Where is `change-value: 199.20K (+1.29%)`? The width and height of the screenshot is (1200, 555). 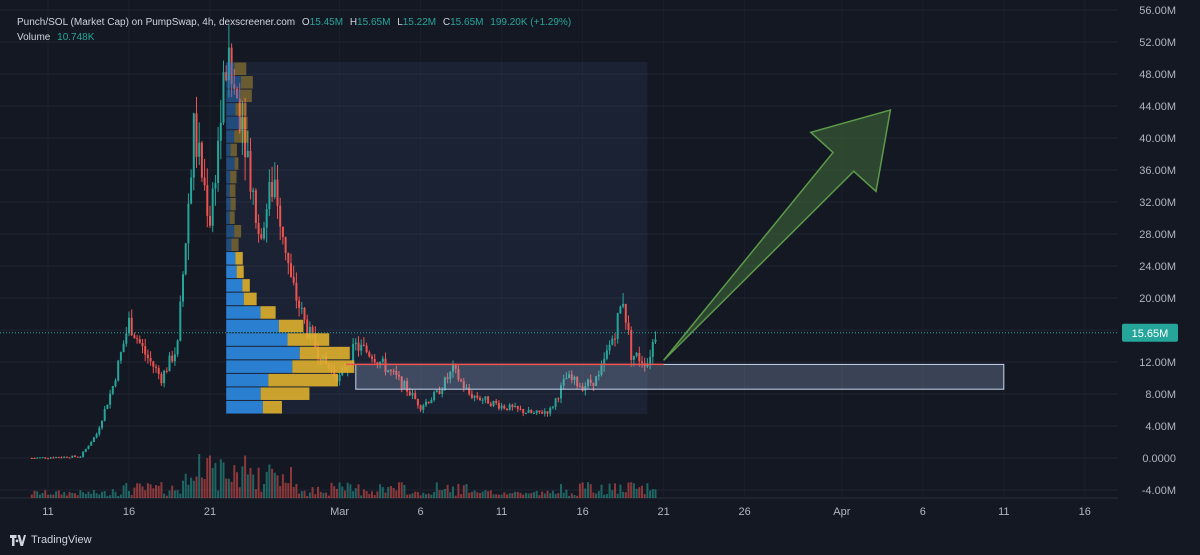 change-value: 199.20K (+1.29%) is located at coordinates (531, 22).